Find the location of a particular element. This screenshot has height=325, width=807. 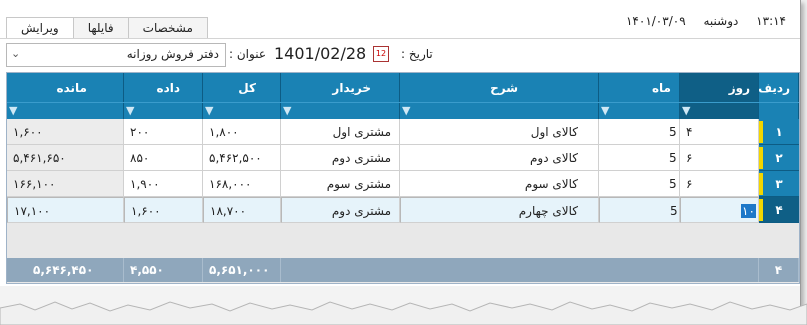

cell-description: کالای چهارم is located at coordinates (499, 210).